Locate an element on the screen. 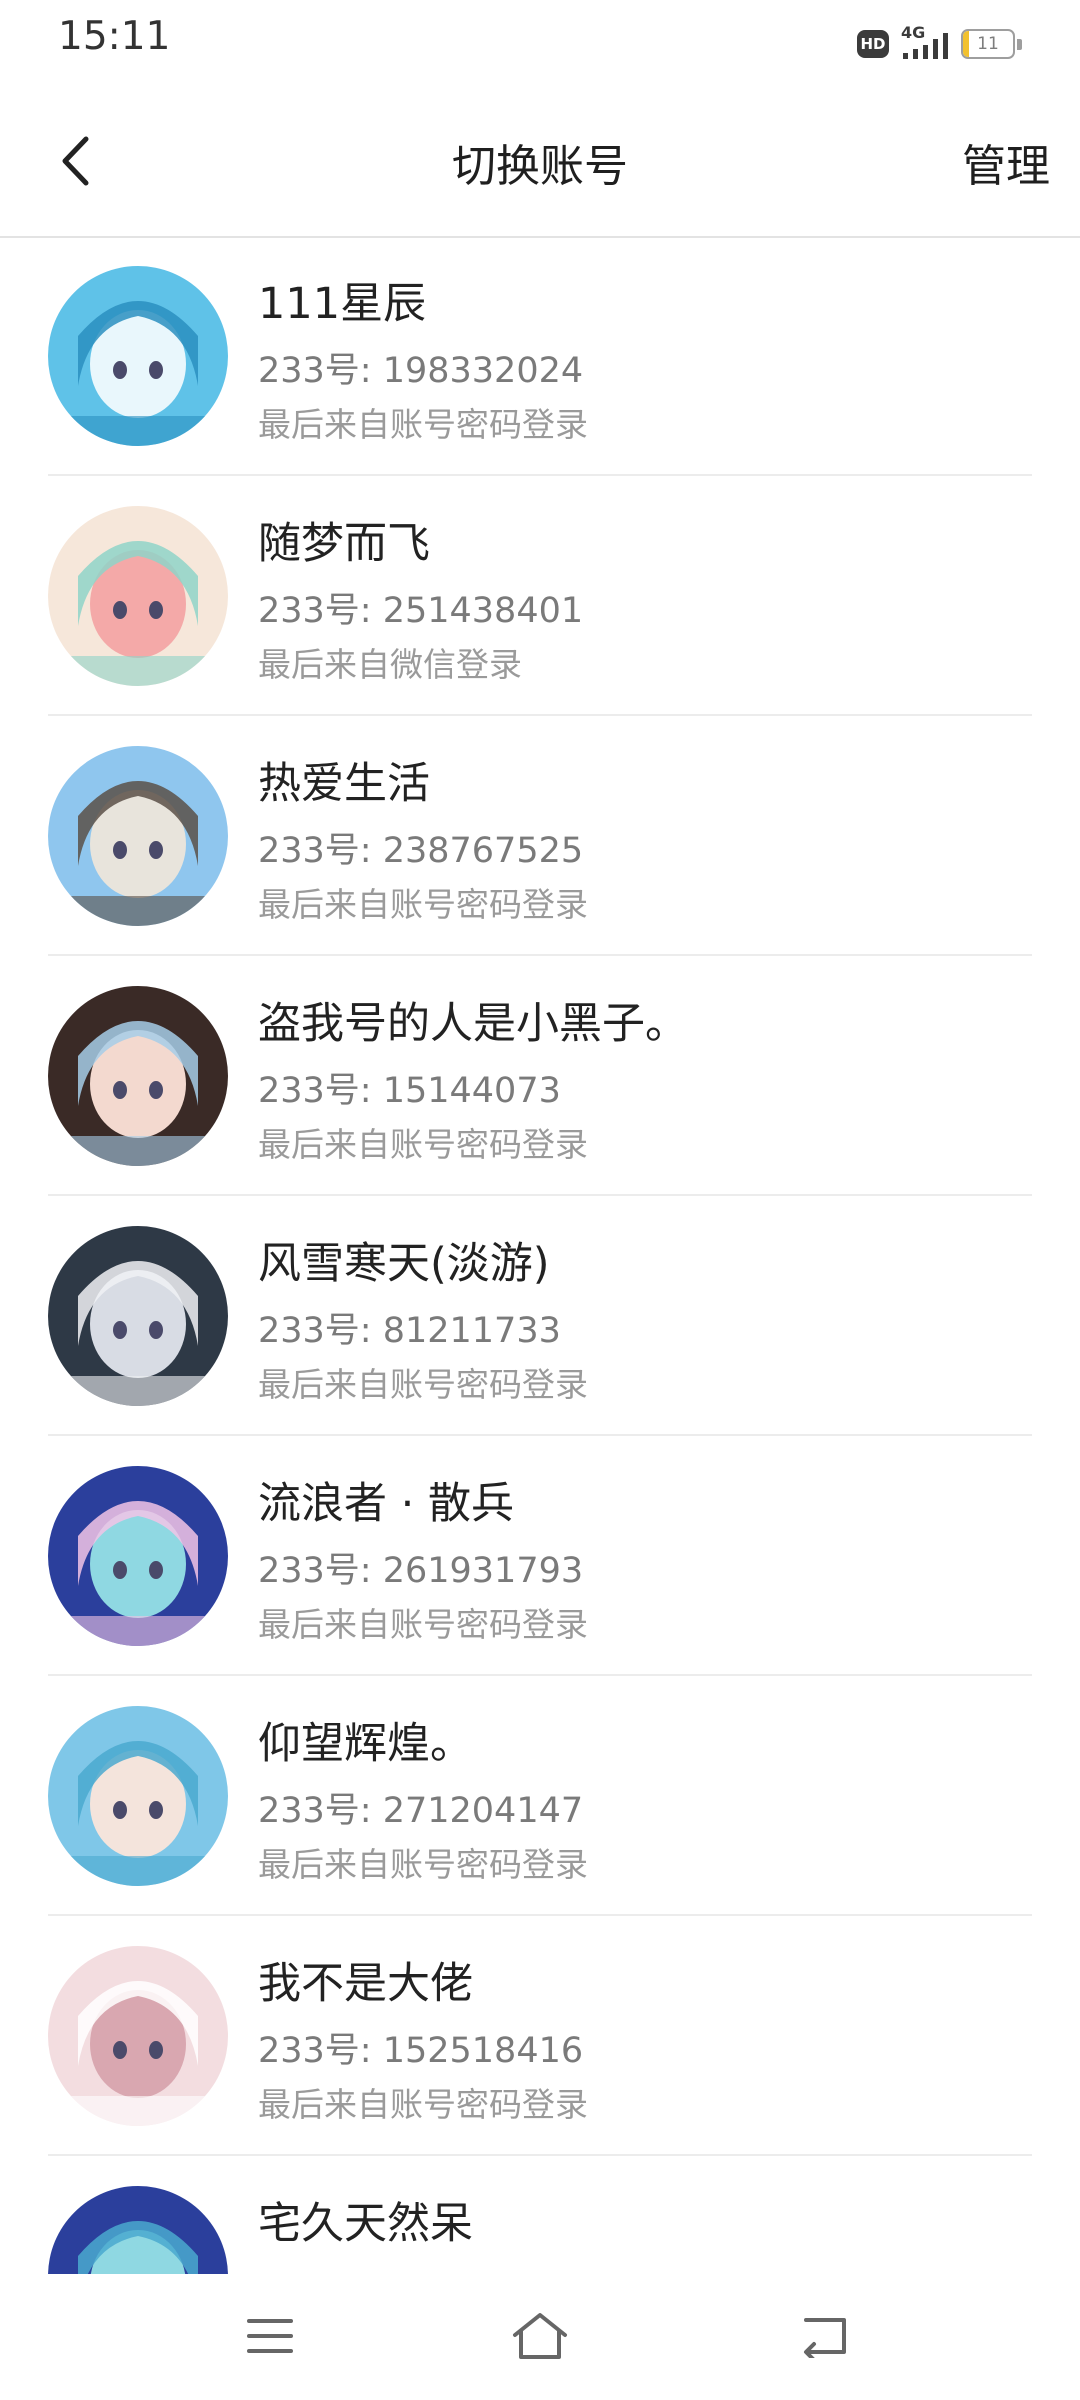  account-item: 宅久天然呆 is located at coordinates (540, 2215).